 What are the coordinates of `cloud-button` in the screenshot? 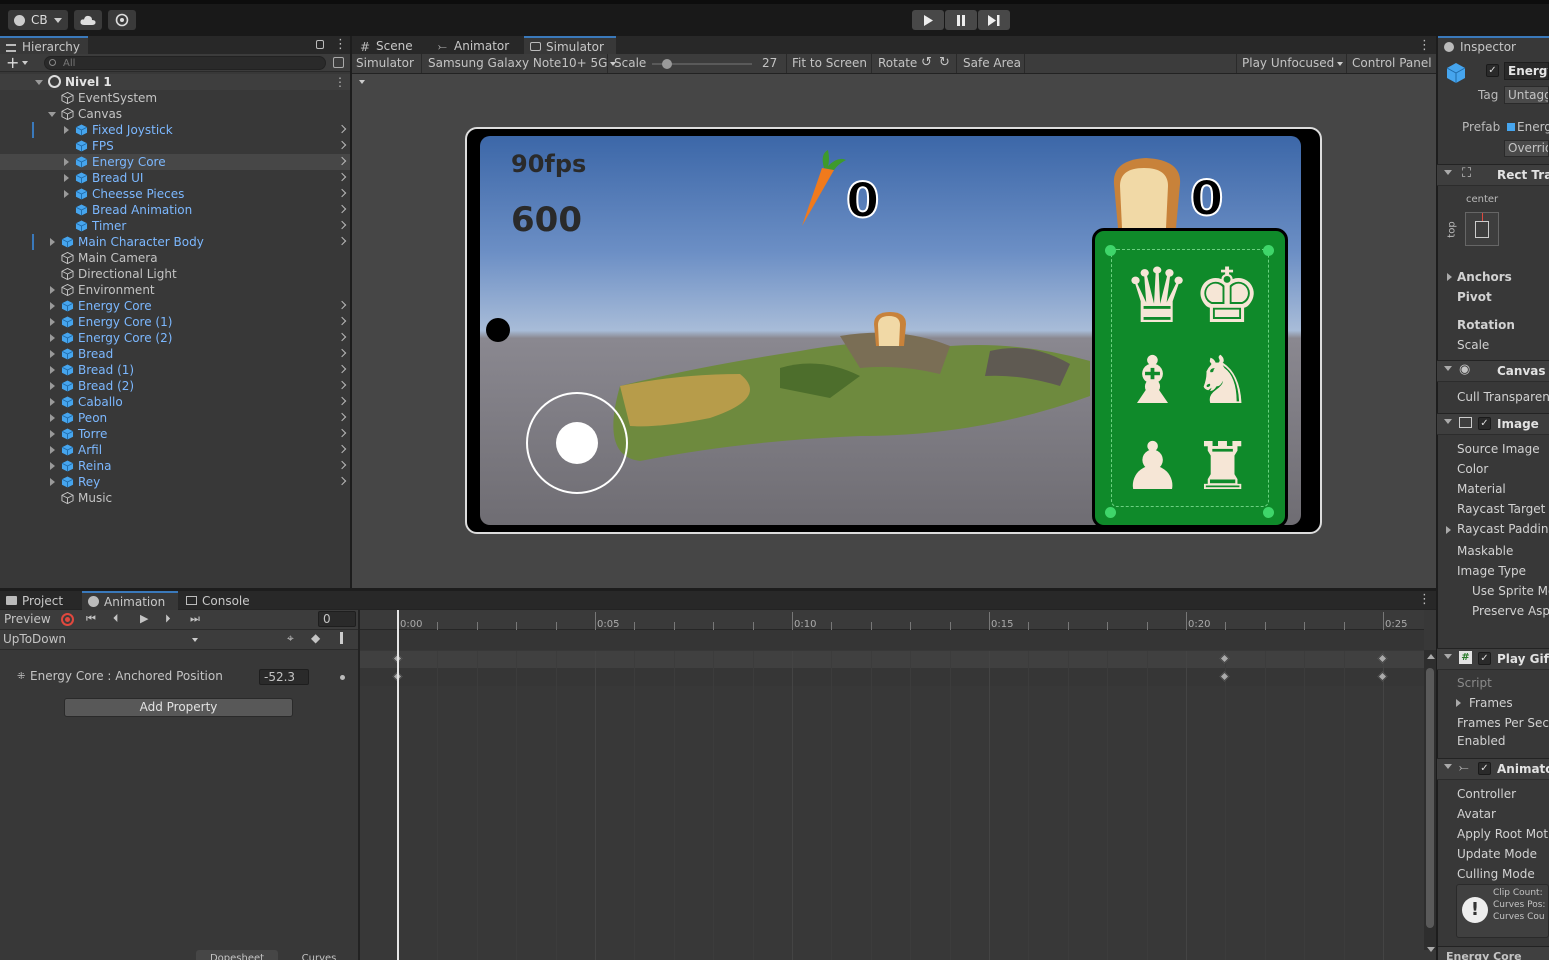 It's located at (88, 20).